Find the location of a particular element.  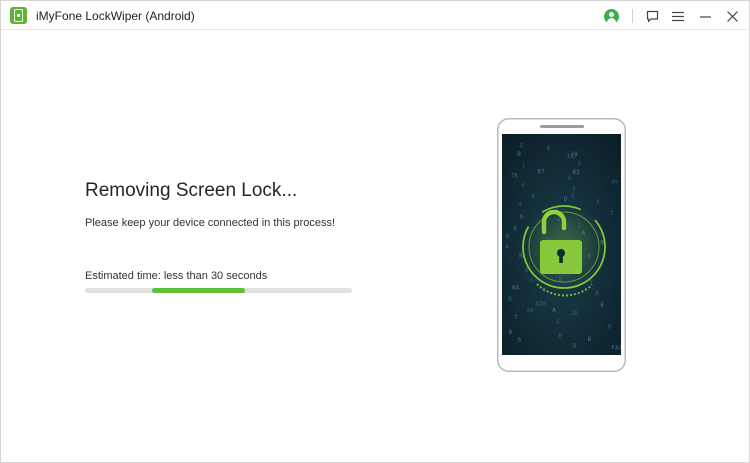

screen-glyph: B7 is located at coordinates (541, 172).